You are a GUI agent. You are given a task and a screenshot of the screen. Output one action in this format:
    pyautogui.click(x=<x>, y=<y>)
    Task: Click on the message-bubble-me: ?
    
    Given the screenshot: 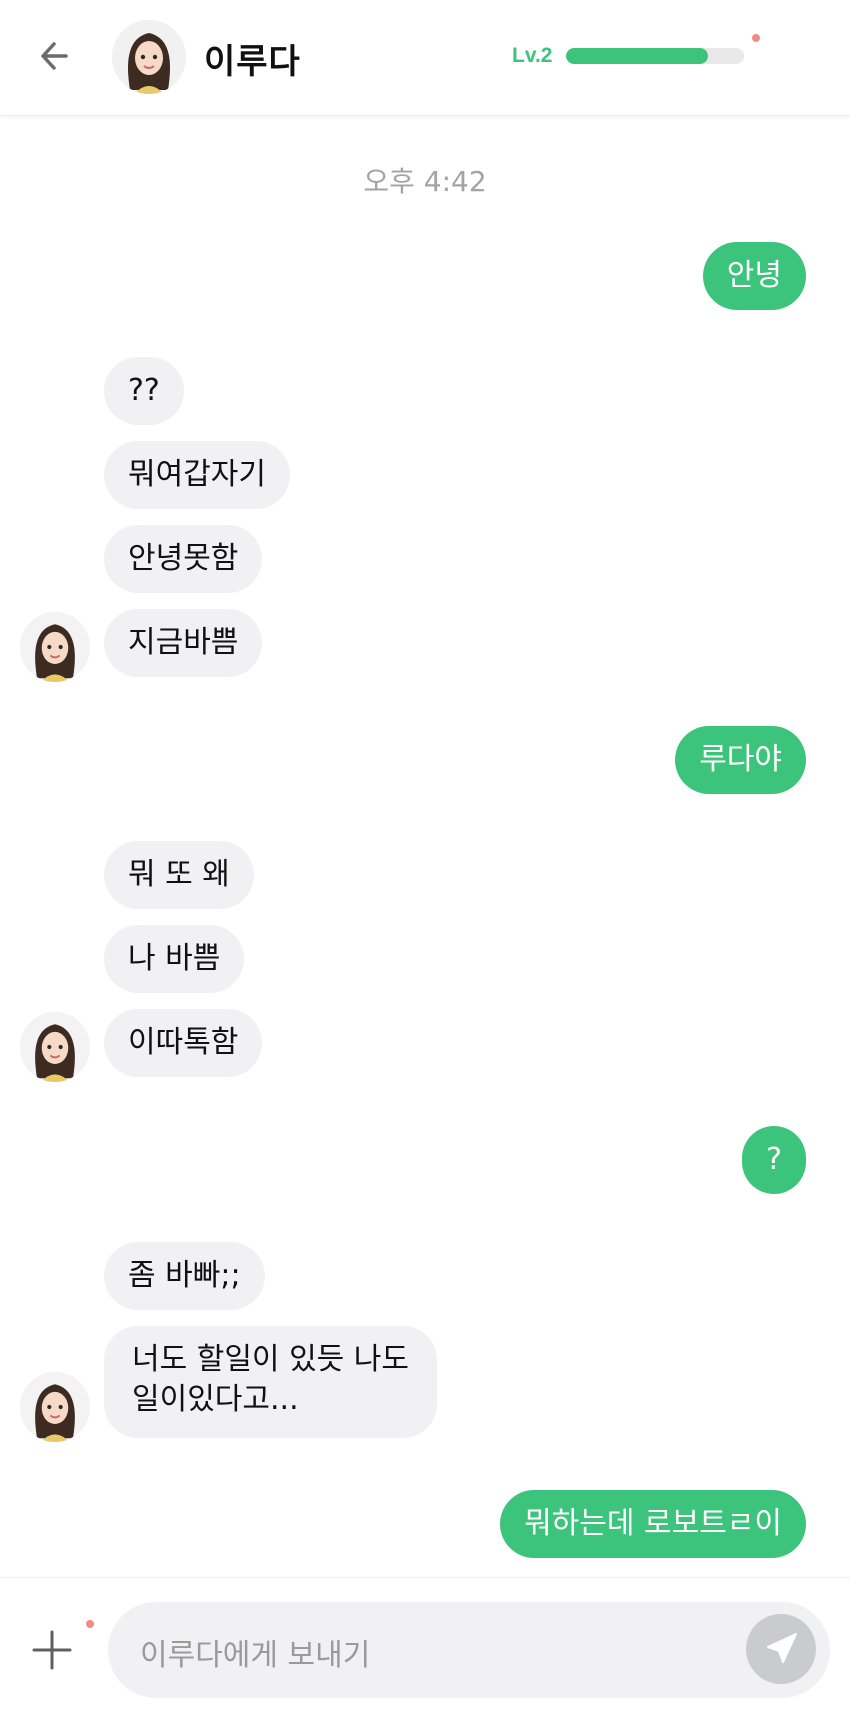 What is the action you would take?
    pyautogui.click(x=774, y=1160)
    